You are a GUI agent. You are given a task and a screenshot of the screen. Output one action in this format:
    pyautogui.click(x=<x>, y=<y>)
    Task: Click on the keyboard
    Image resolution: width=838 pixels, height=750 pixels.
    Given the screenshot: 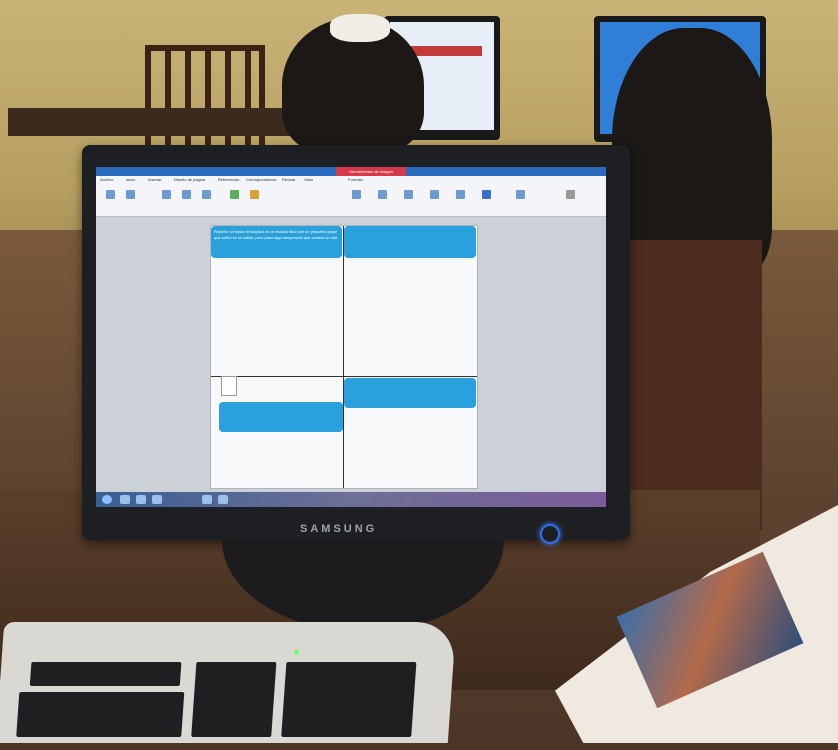 What is the action you would take?
    pyautogui.click(x=228, y=682)
    